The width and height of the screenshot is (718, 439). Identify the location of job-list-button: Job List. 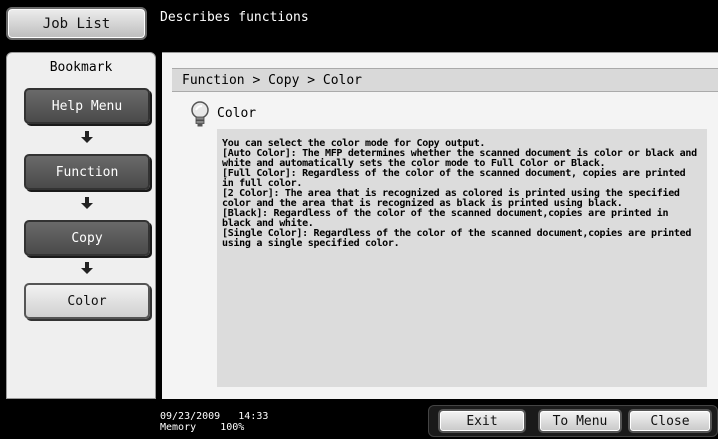
(76, 23).